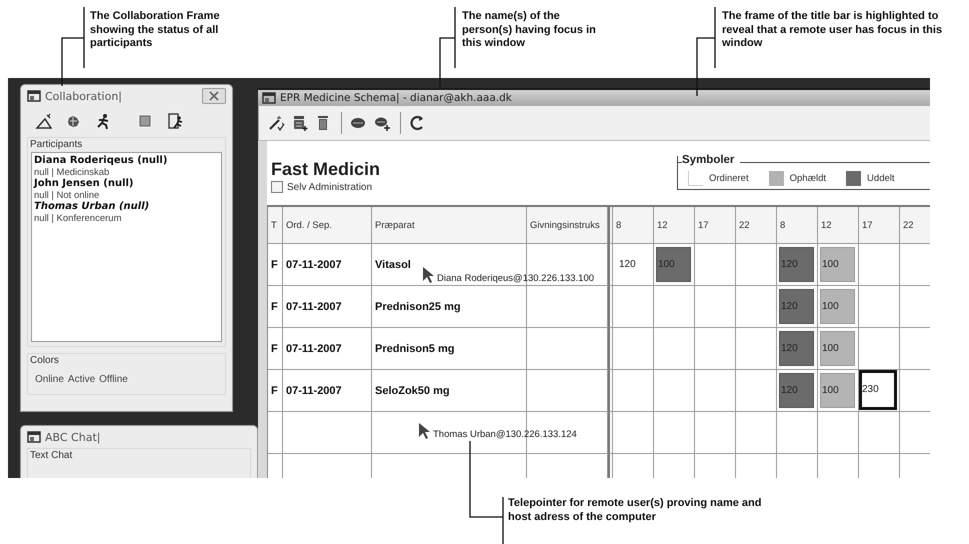  What do you see at coordinates (84, 96) in the screenshot?
I see `window-title: Collaboration|` at bounding box center [84, 96].